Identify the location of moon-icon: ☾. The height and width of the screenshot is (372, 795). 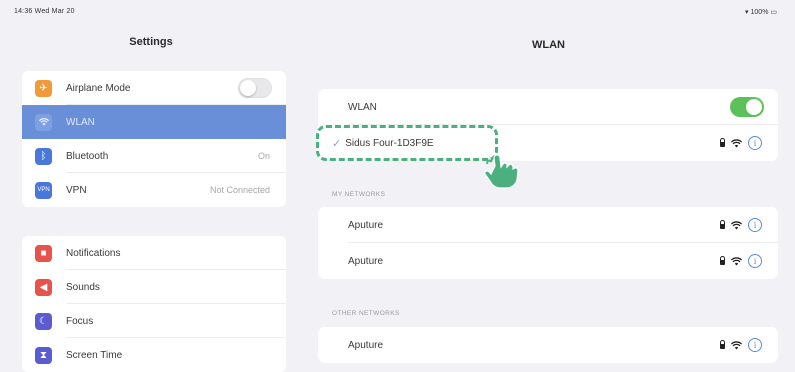
(43, 321).